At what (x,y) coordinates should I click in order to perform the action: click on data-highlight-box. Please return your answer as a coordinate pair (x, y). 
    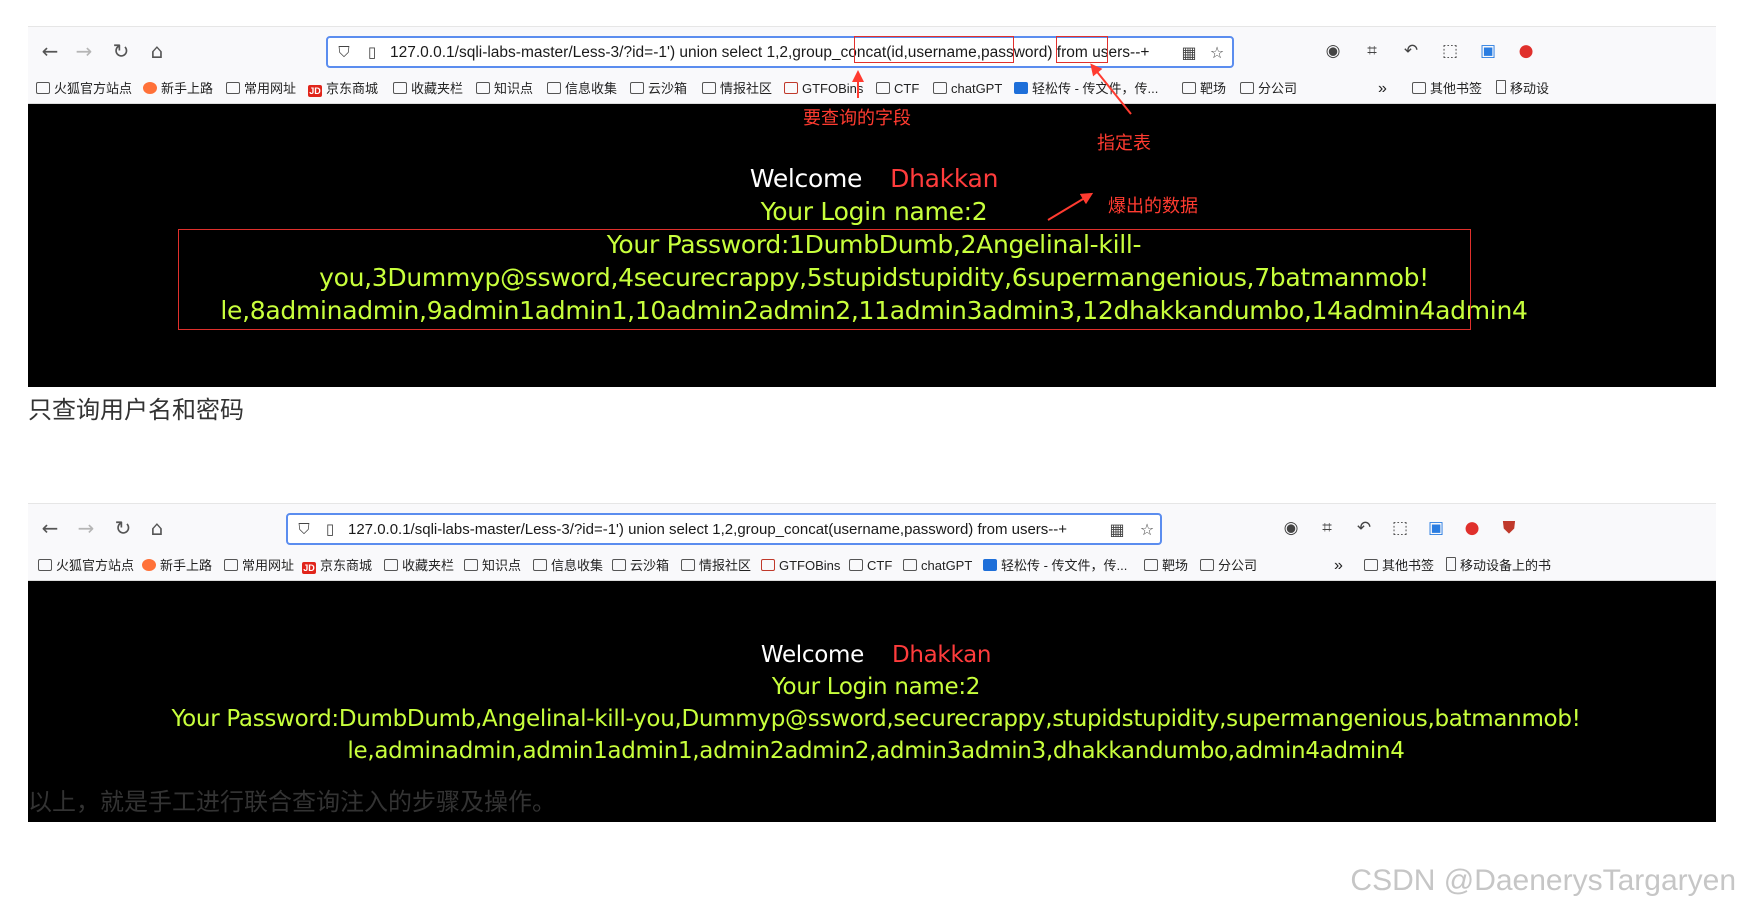
    Looking at the image, I should click on (824, 279).